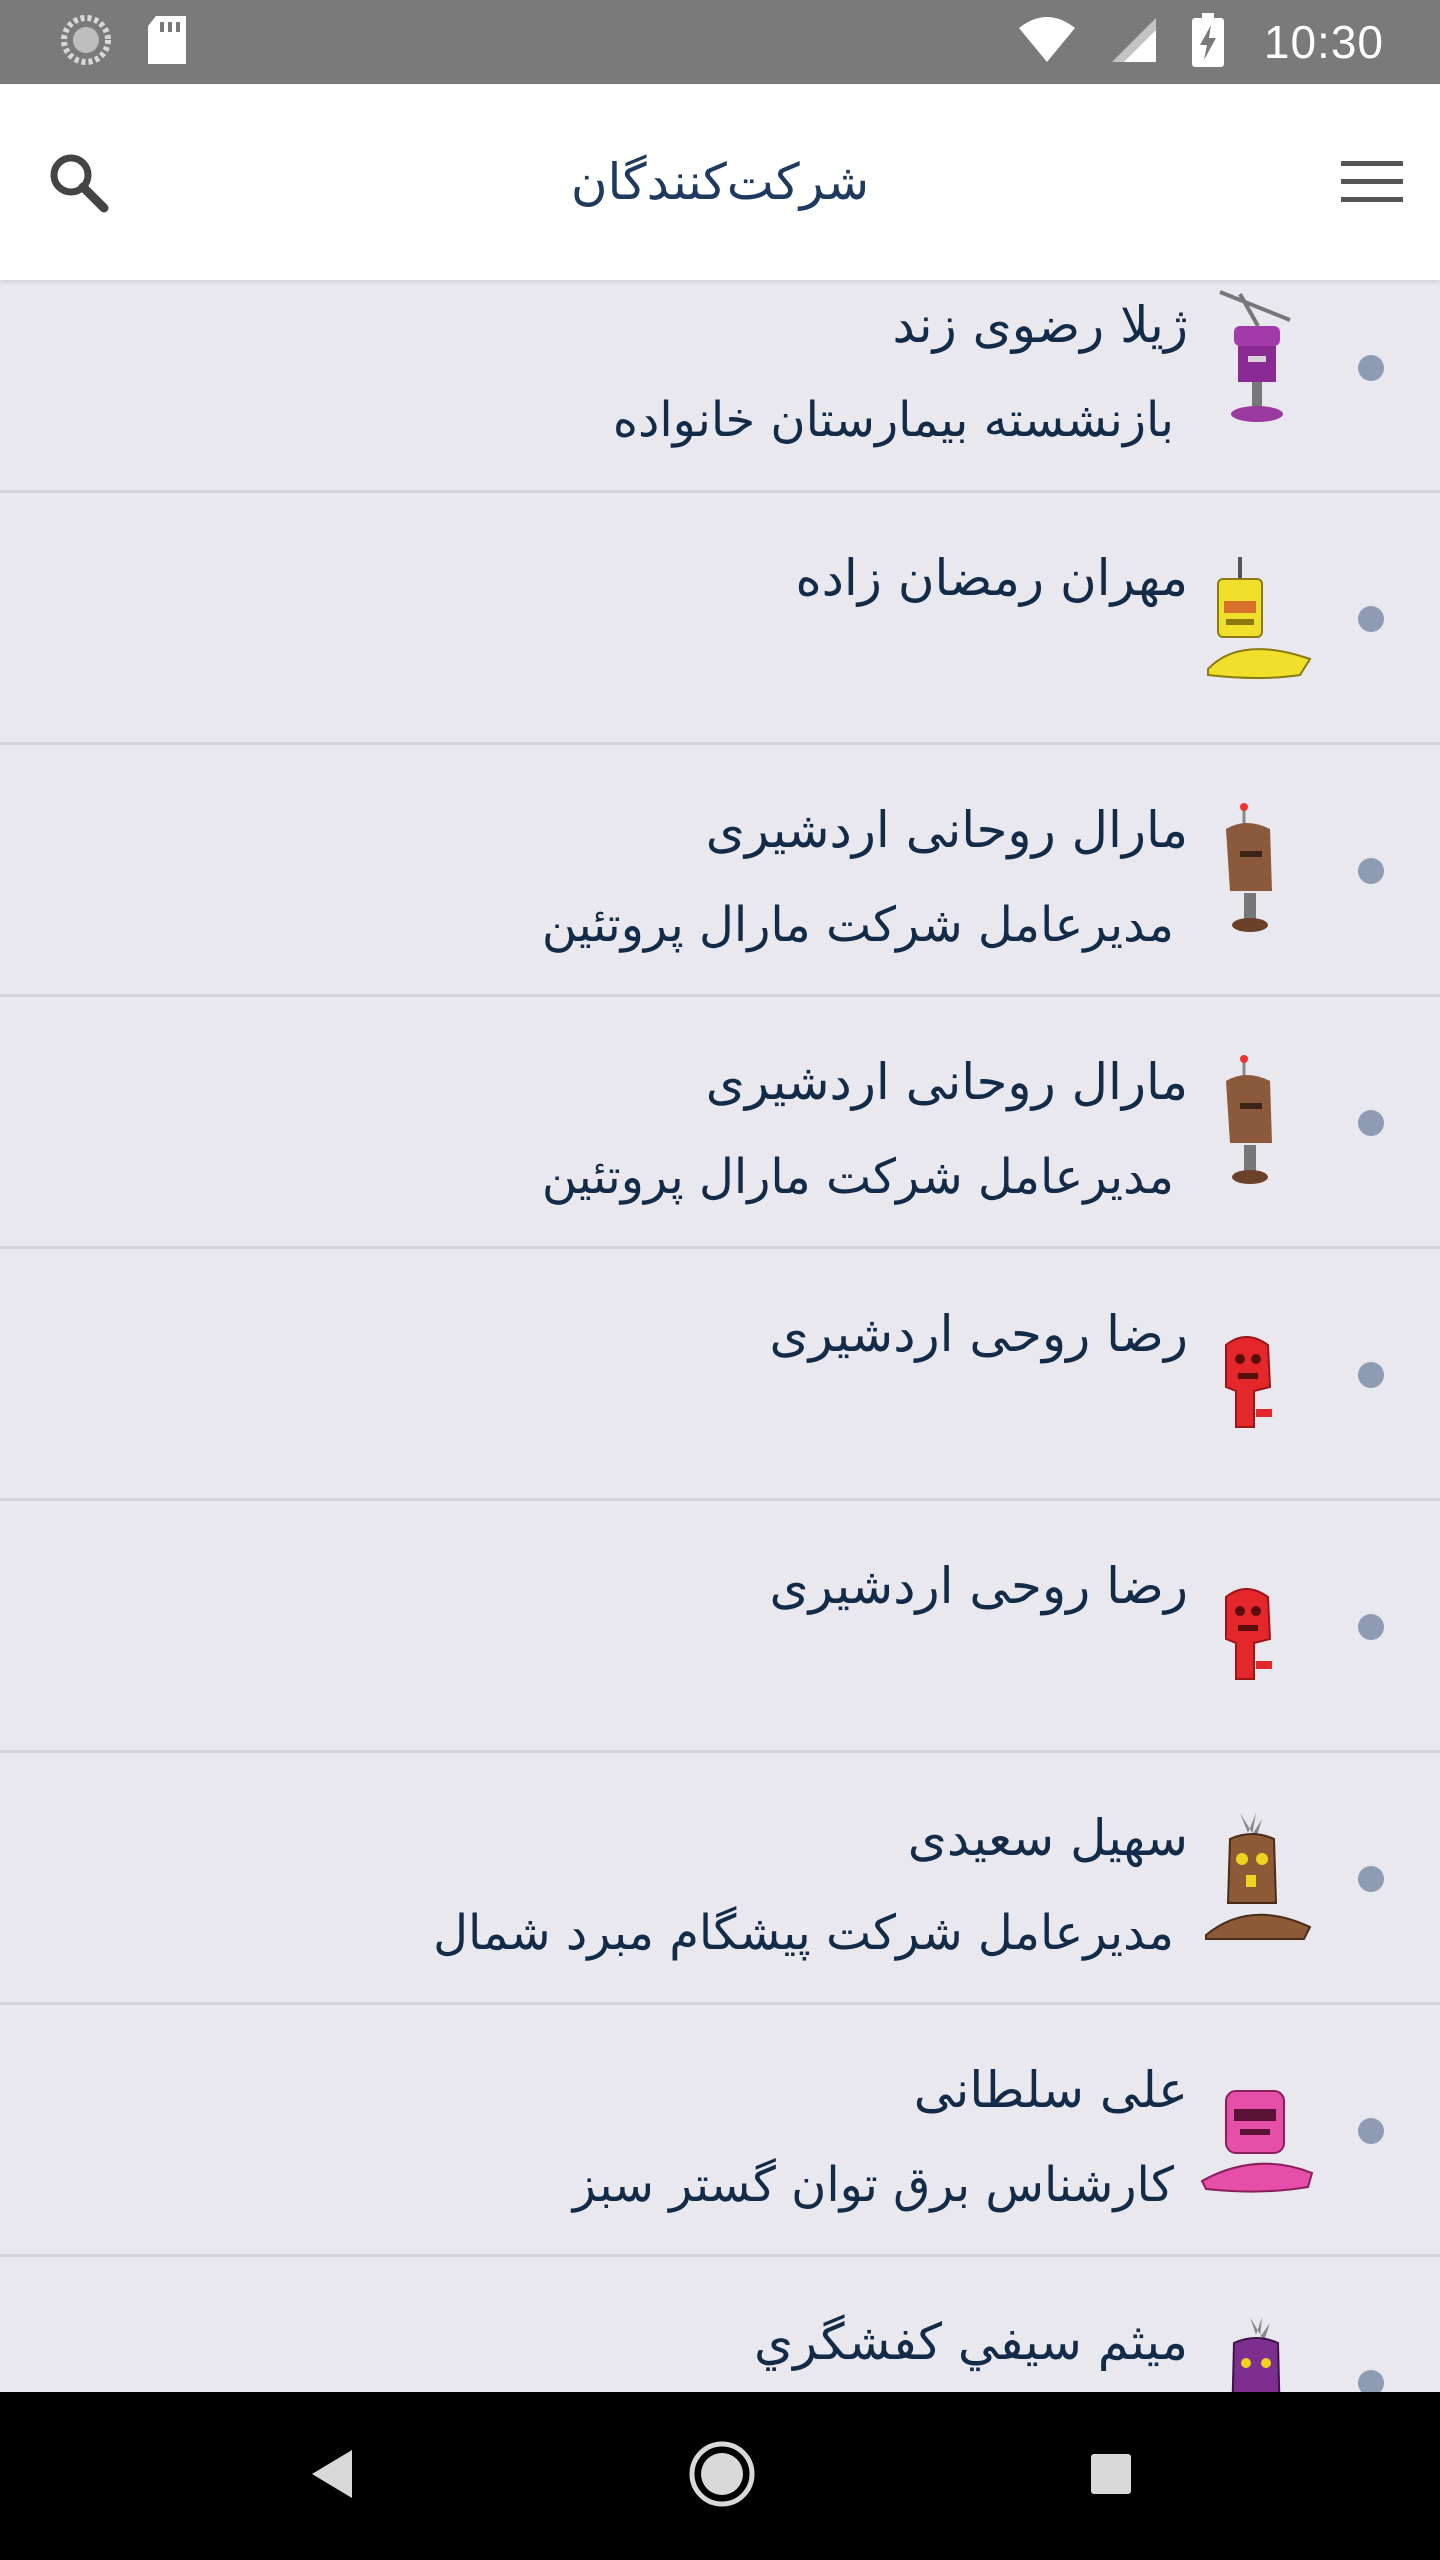 Image resolution: width=1440 pixels, height=2560 pixels. Describe the element at coordinates (124, 42) in the screenshot. I see `status-left-icons` at that location.